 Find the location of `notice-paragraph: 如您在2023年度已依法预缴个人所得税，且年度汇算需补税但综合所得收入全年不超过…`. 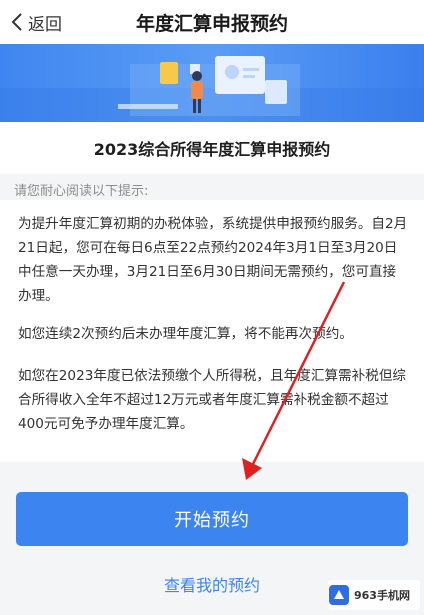

notice-paragraph: 如您在2023年度已依法预缴个人所得税，且年度汇算需补税但综合所得收入全年不超过… is located at coordinates (212, 400).